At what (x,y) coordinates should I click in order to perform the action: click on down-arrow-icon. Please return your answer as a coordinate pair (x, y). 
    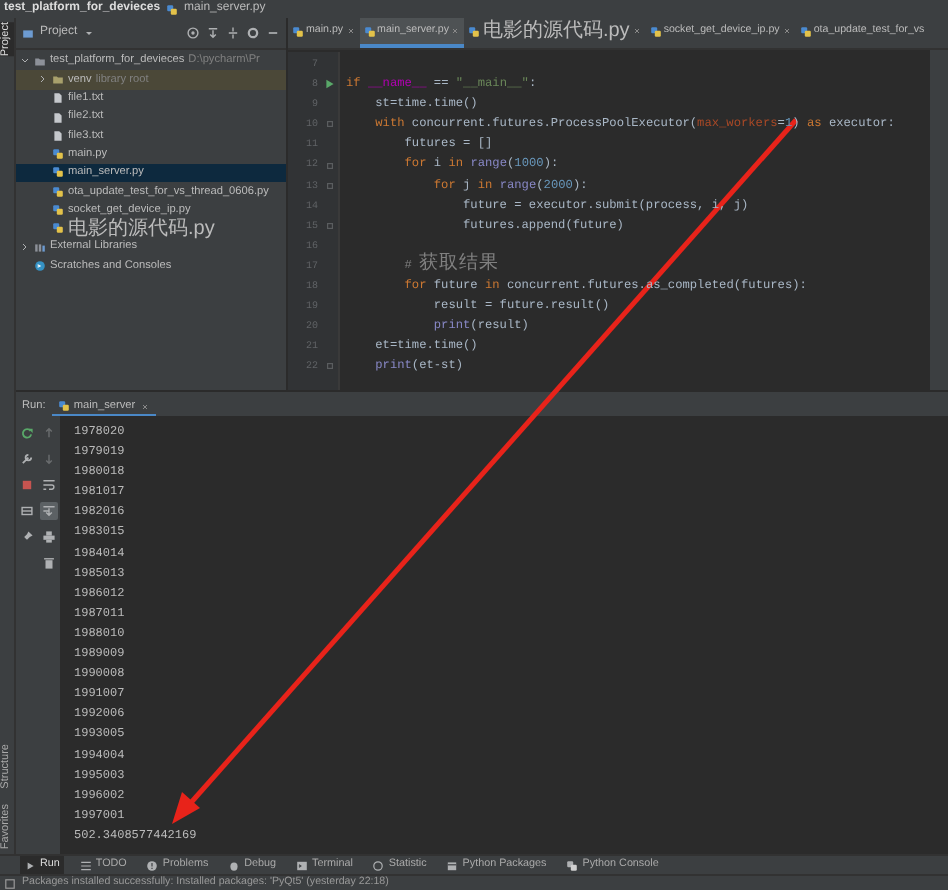
    Looking at the image, I should click on (49, 459).